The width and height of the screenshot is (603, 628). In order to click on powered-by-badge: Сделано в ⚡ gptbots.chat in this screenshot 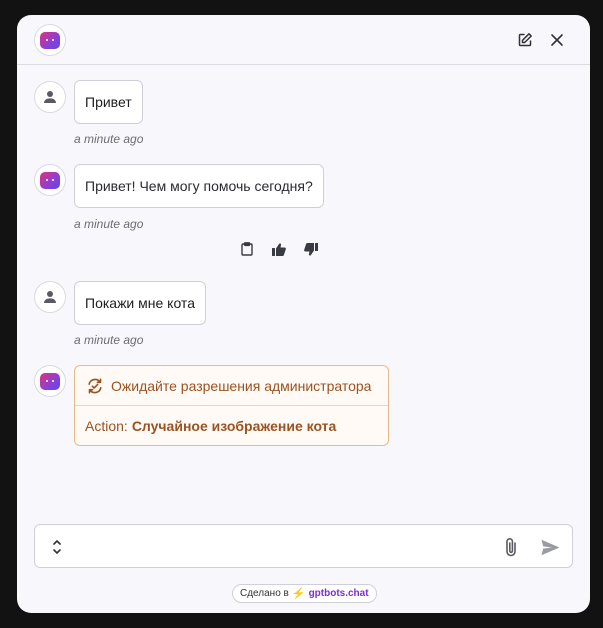, I will do `click(304, 593)`.